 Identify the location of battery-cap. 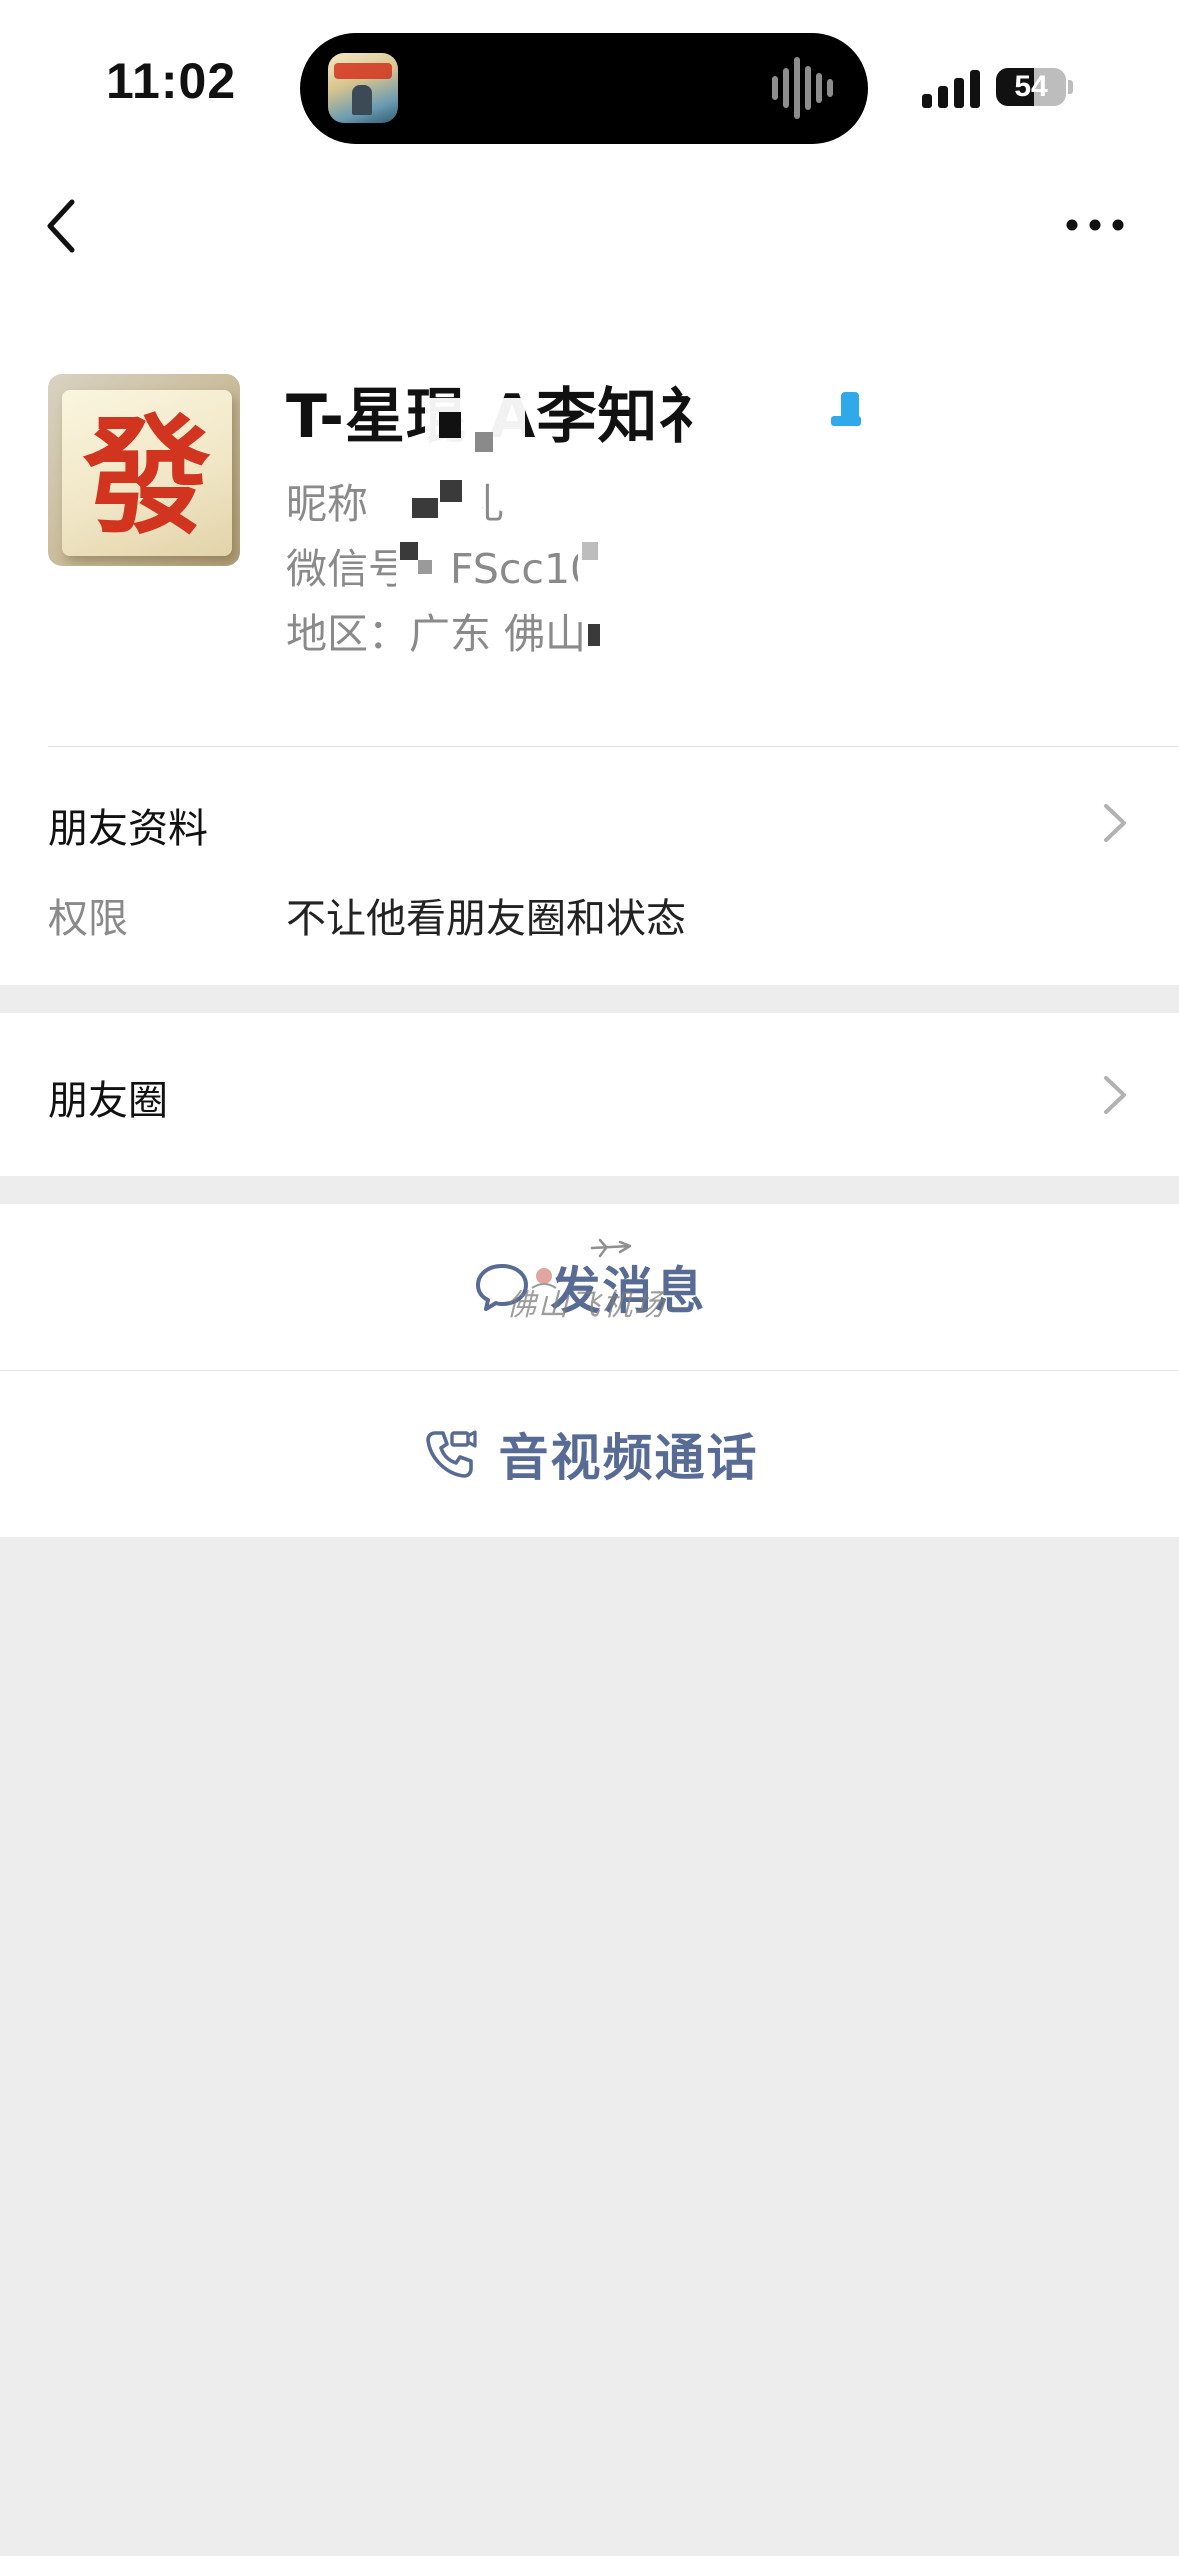
(1070, 87).